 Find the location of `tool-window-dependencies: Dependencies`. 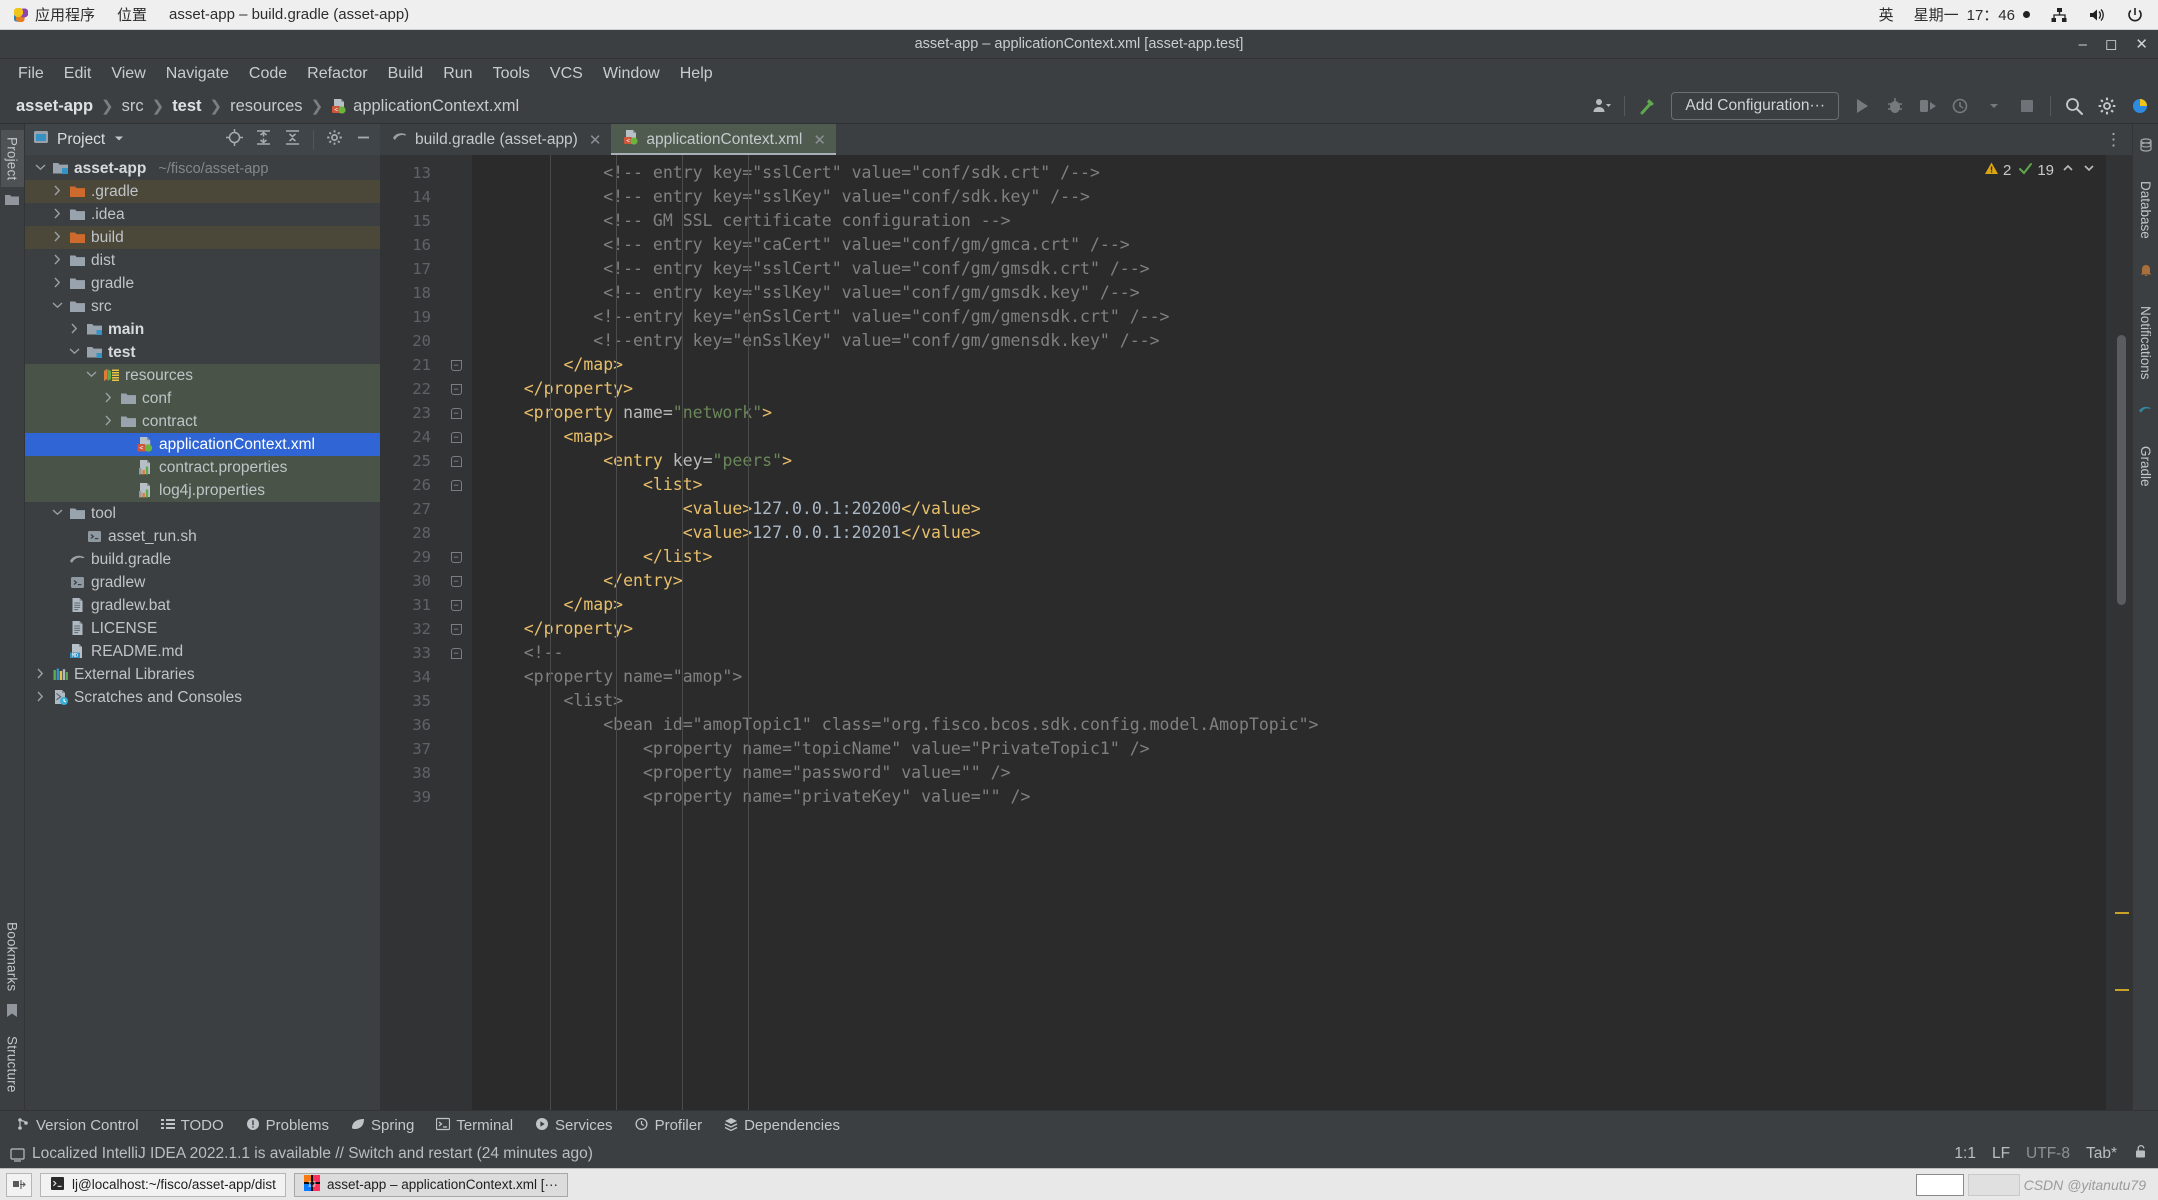

tool-window-dependencies: Dependencies is located at coordinates (782, 1126).